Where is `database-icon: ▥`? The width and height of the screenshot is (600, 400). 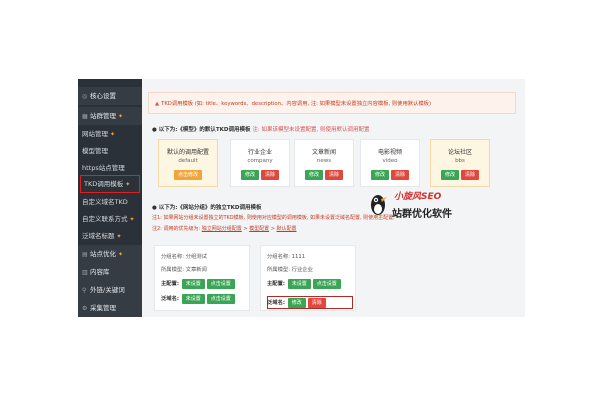 database-icon: ▥ is located at coordinates (85, 272).